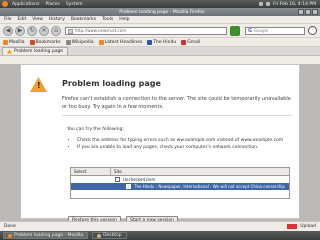  I want to click on forward-icon: ▶, so click(20, 30).